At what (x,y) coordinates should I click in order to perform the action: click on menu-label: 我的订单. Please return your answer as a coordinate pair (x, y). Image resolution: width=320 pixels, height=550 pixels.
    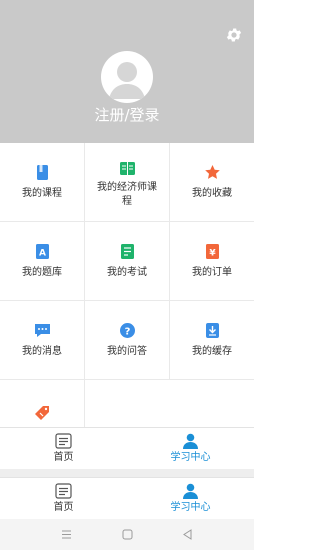
    Looking at the image, I should click on (212, 272).